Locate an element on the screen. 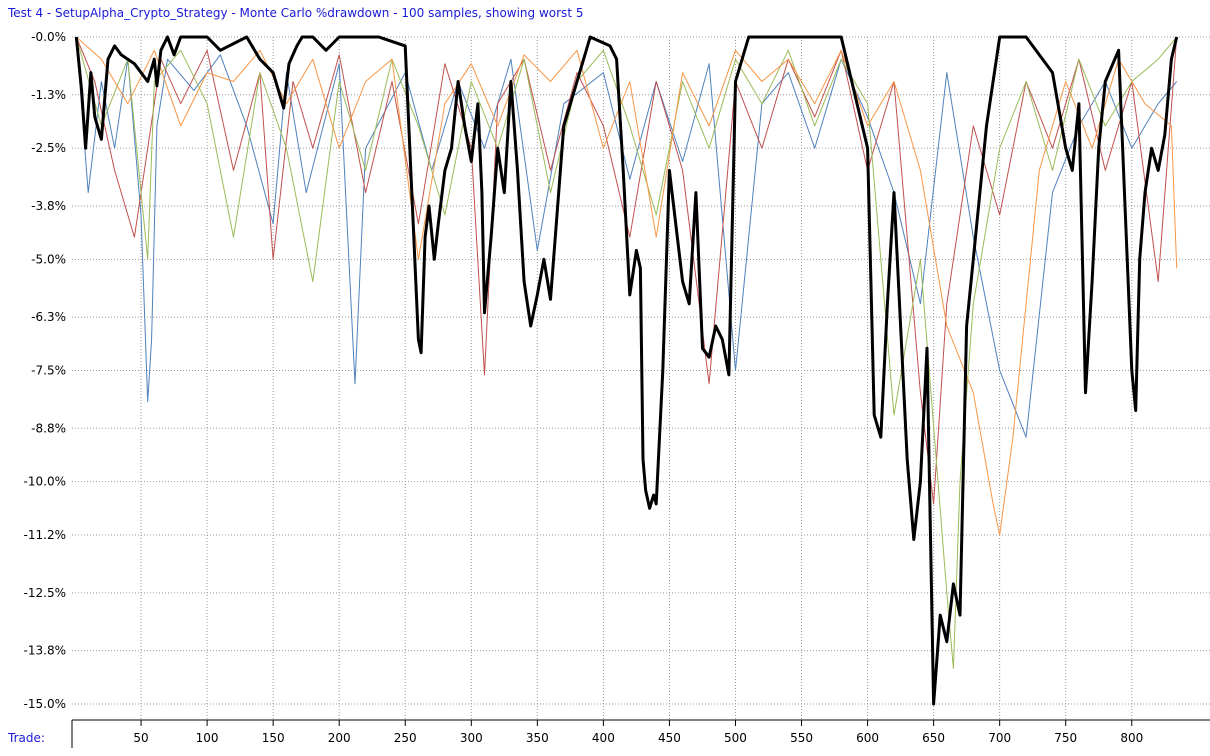 The height and width of the screenshot is (756, 1210). x-tick-label: 450 is located at coordinates (669, 738).